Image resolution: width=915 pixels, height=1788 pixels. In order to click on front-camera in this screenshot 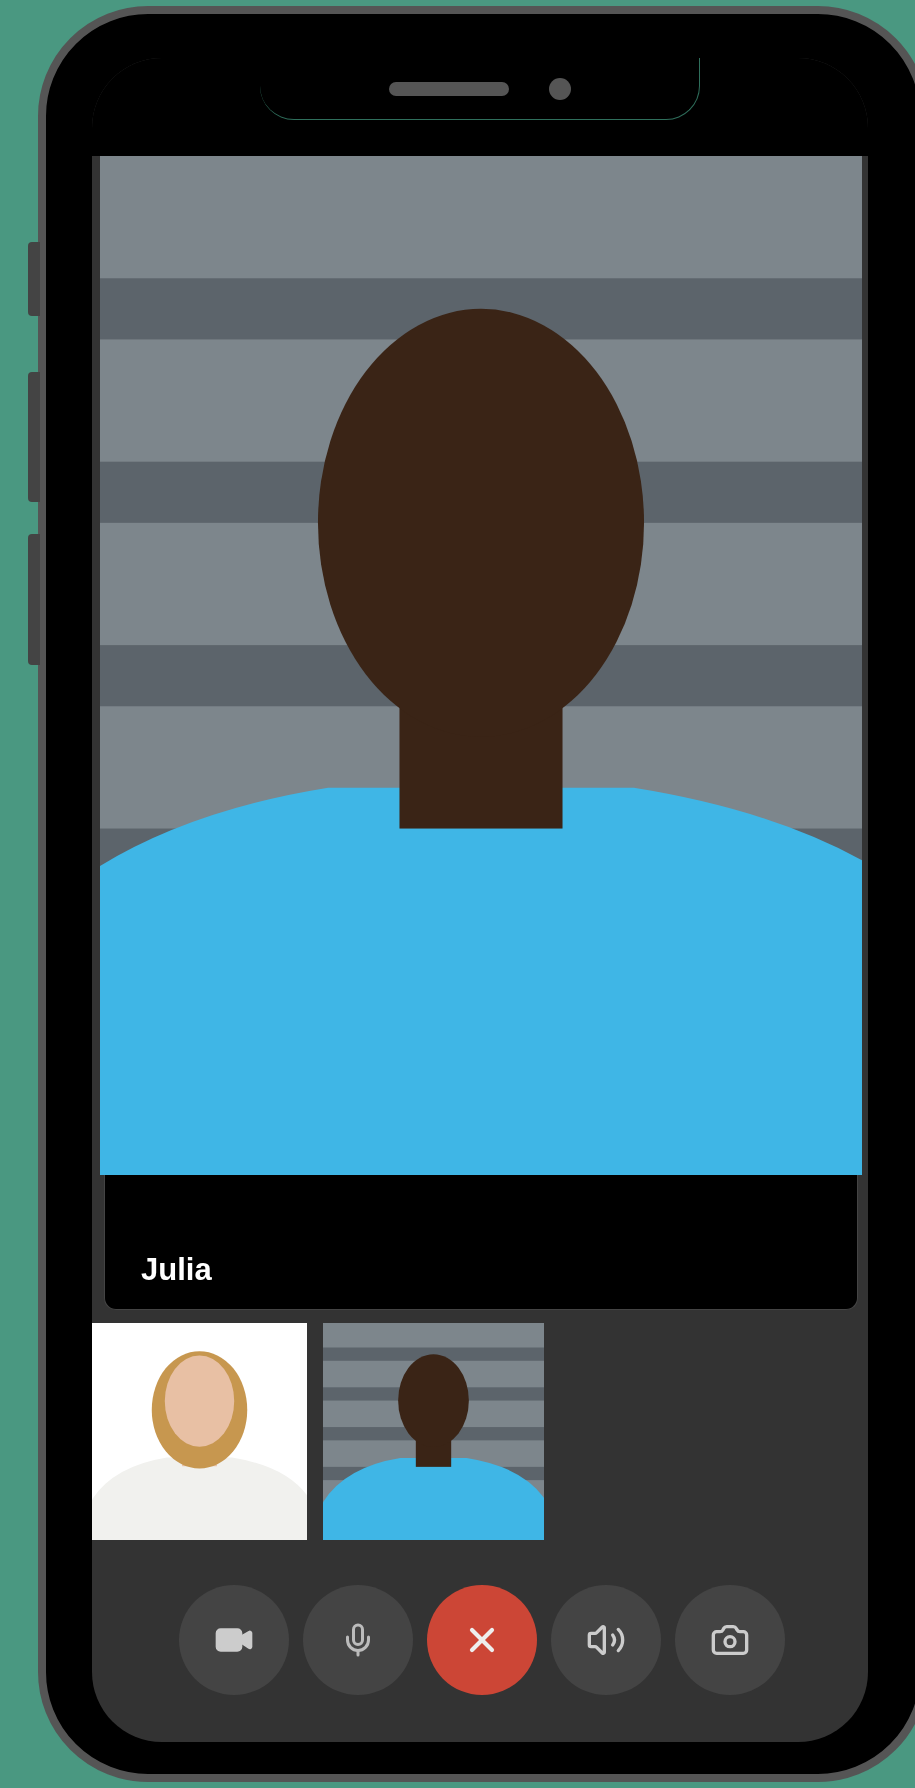, I will do `click(559, 88)`.